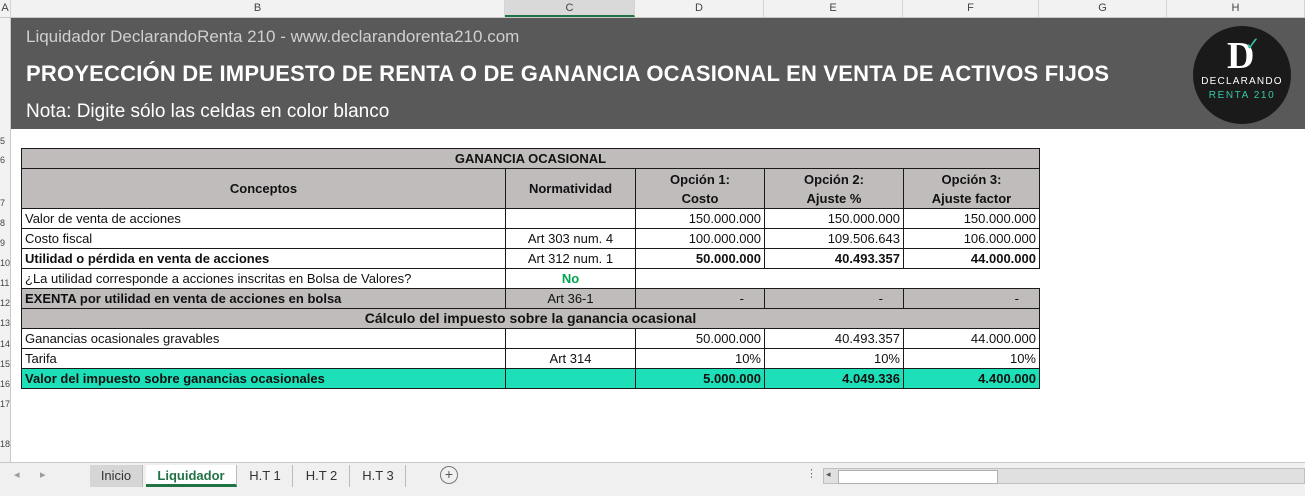  What do you see at coordinates (834, 298) in the screenshot?
I see `cell-value-opcion-2: -` at bounding box center [834, 298].